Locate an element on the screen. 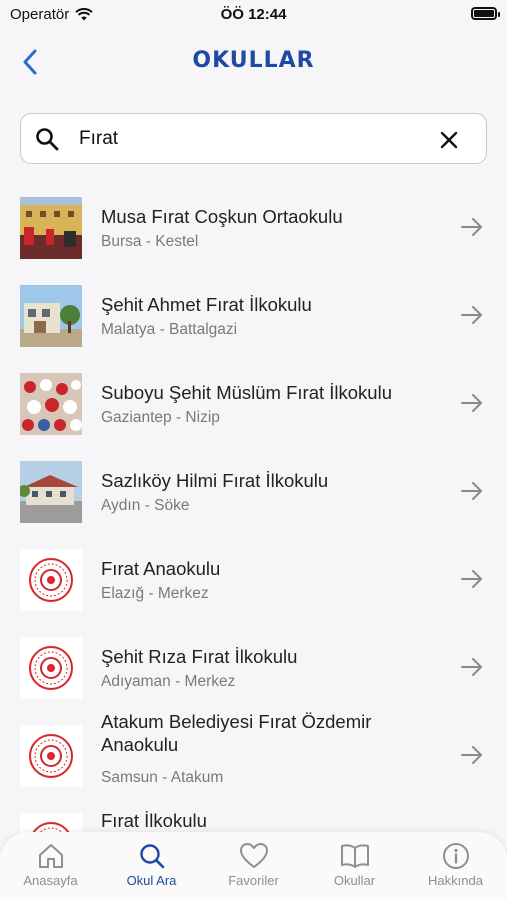  tab-anasayfa: Anasayfa is located at coordinates (50, 865).